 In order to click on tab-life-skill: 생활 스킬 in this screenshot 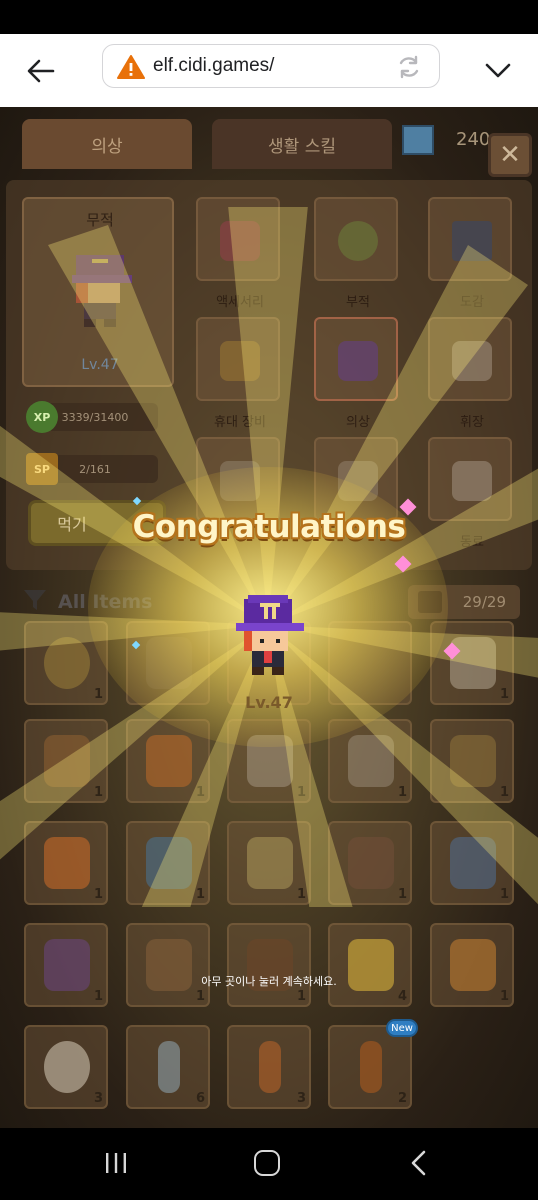, I will do `click(302, 144)`.